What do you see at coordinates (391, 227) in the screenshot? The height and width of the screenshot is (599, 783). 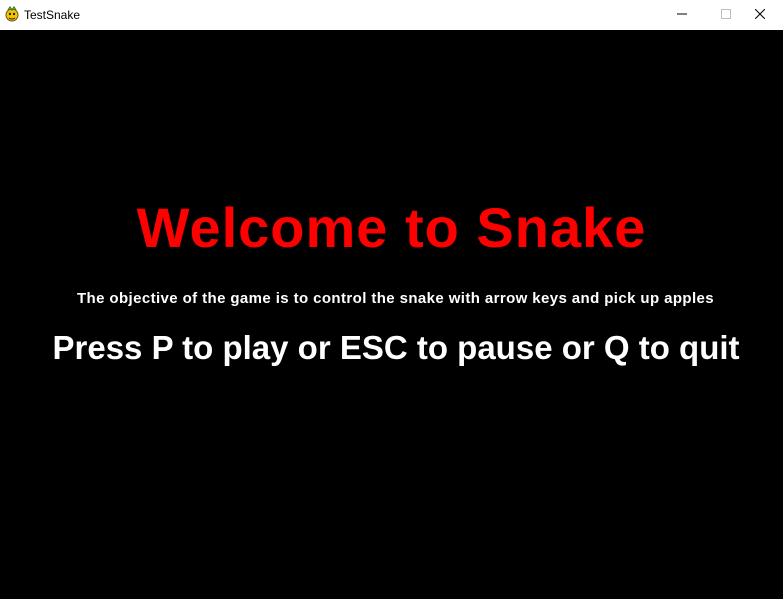 I see `welcome-title: Welcome to Snake` at bounding box center [391, 227].